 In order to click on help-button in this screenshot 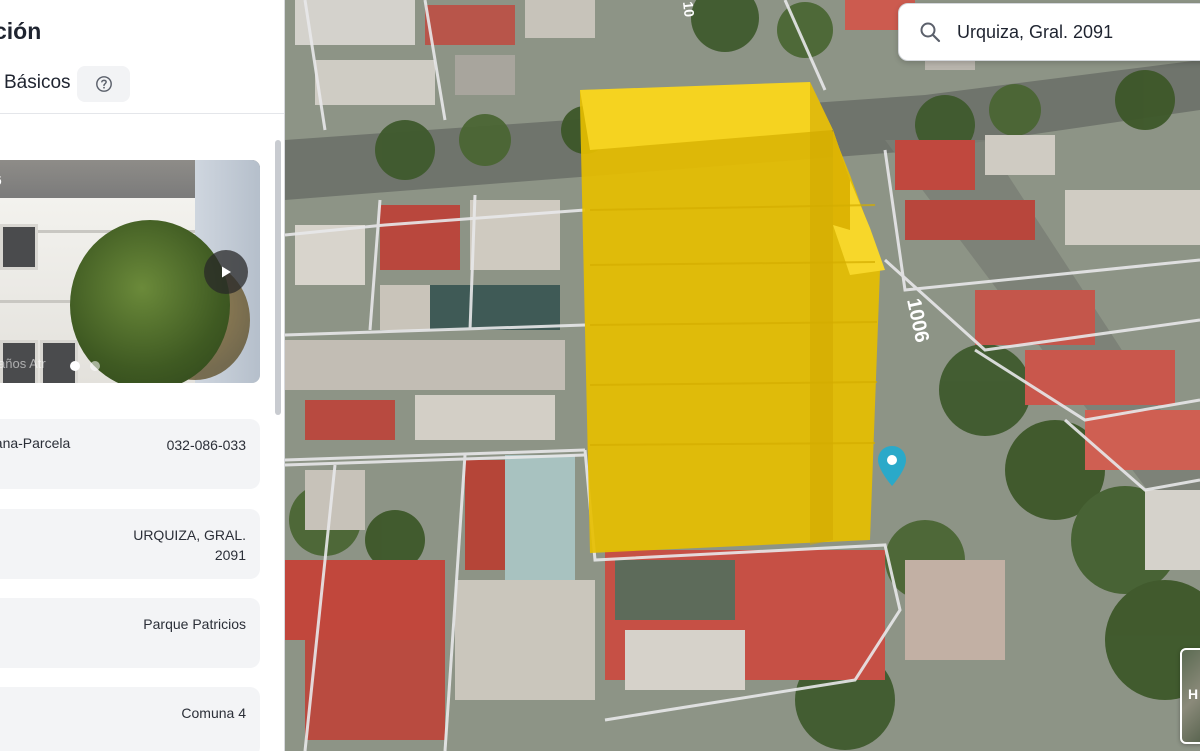, I will do `click(103, 84)`.